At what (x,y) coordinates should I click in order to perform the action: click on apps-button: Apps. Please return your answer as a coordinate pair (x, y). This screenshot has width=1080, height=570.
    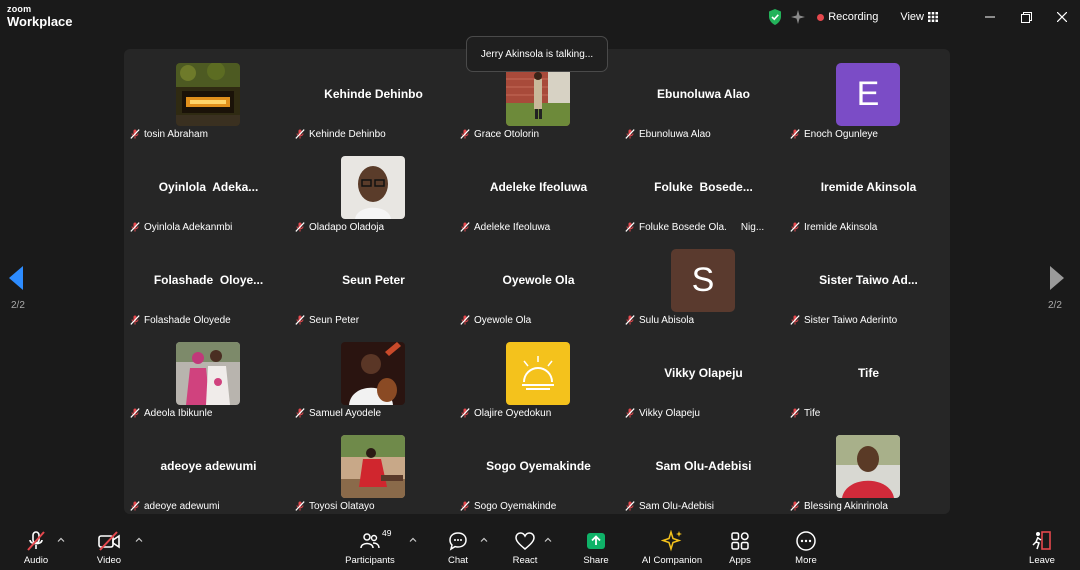
    Looking at the image, I should click on (740, 549).